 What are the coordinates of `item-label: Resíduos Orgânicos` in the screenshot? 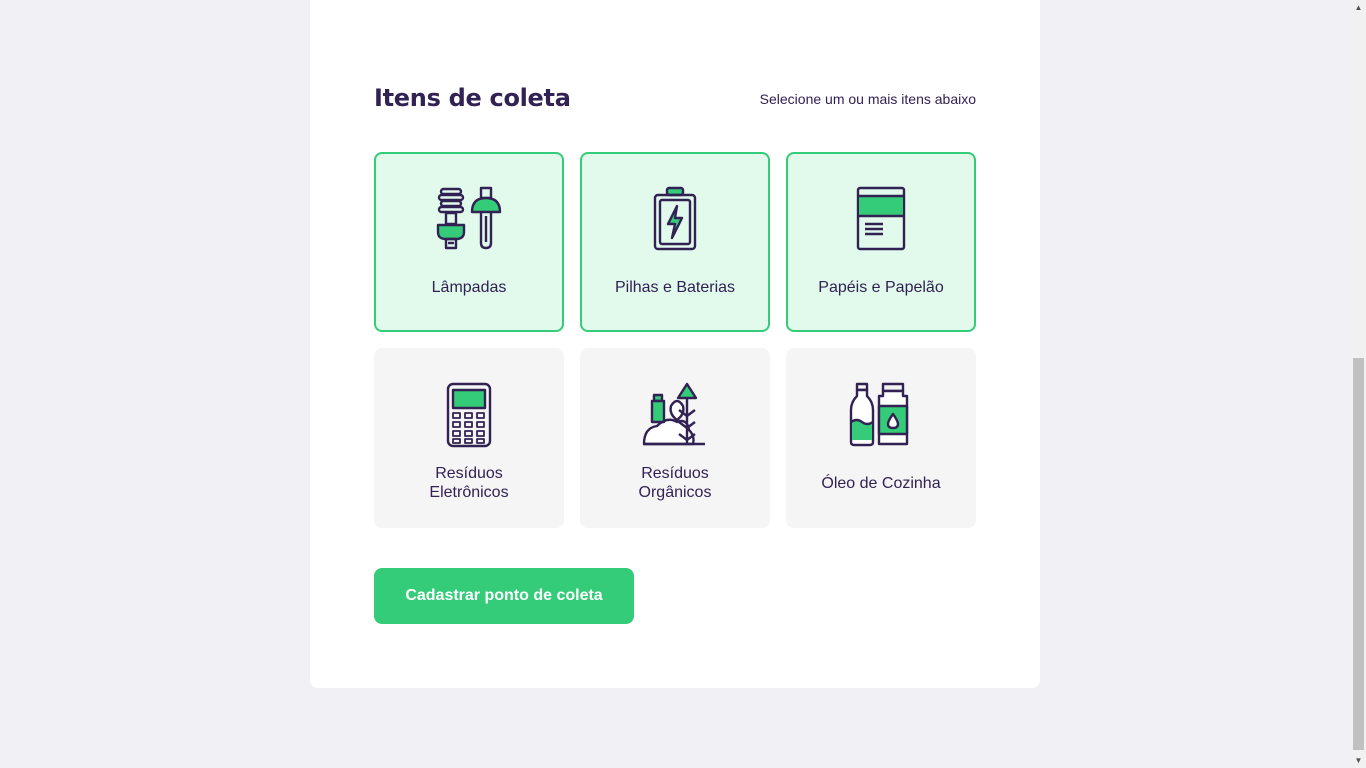 It's located at (675, 483).